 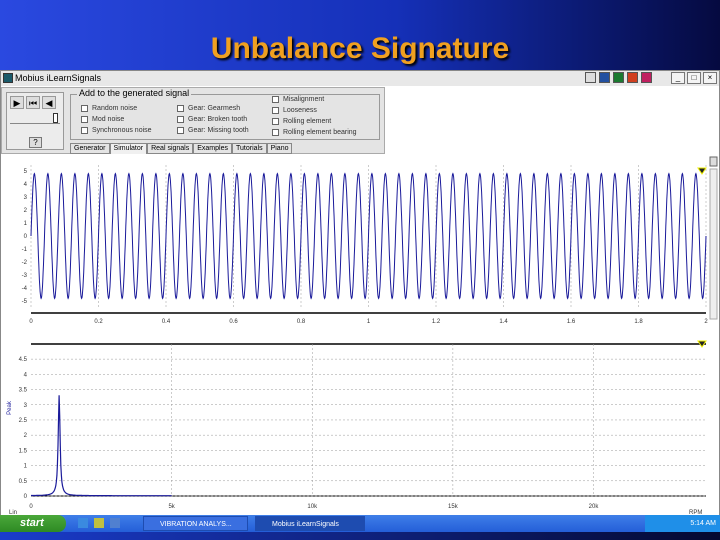 I want to click on x-tick-label: 1.8, so click(x=638, y=322).